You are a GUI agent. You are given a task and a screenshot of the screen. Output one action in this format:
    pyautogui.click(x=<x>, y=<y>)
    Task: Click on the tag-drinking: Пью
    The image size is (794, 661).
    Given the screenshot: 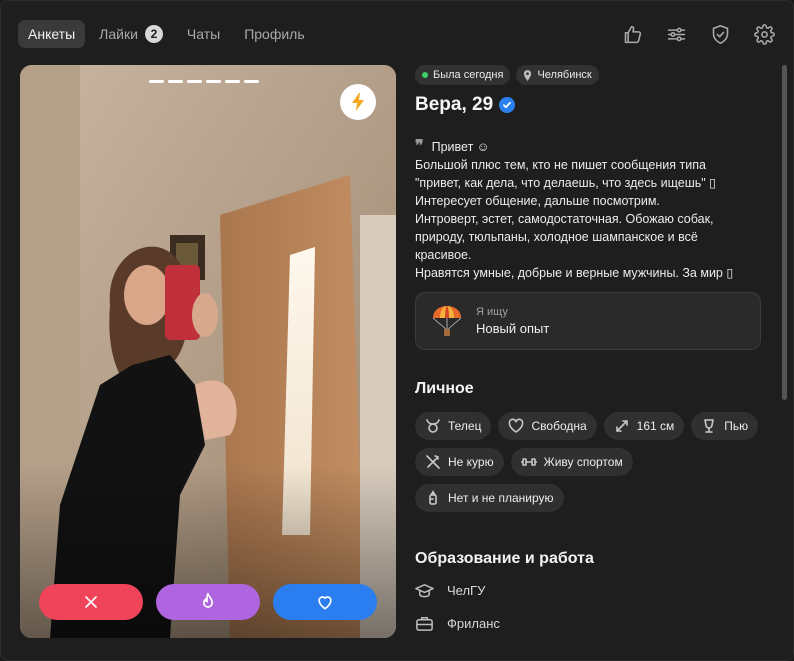 What is the action you would take?
    pyautogui.click(x=725, y=426)
    